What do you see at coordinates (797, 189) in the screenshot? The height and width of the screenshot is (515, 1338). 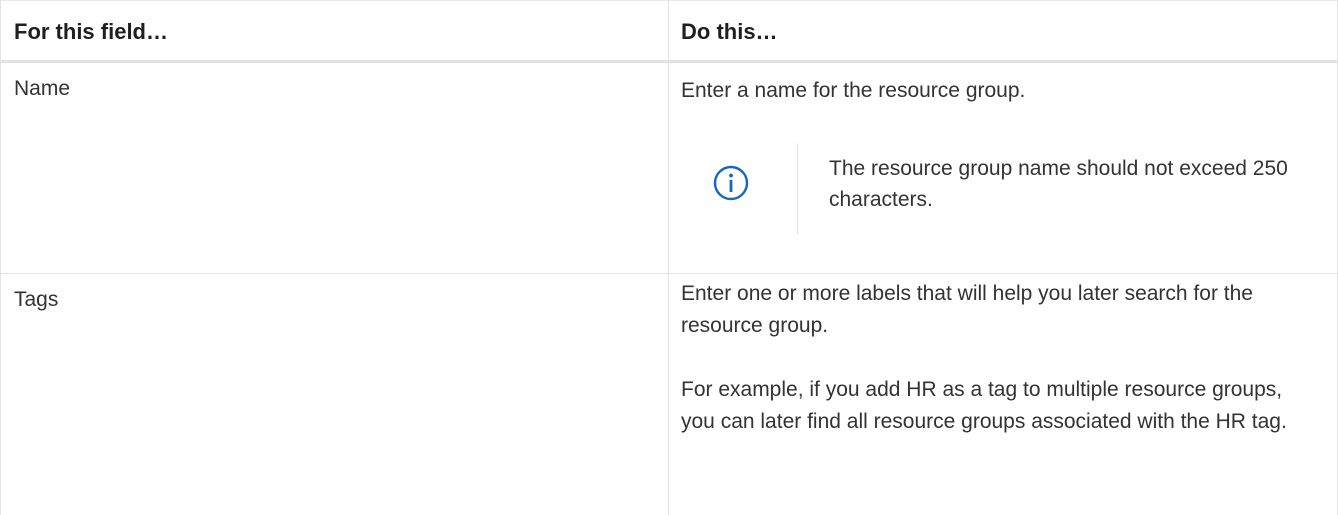 I see `note-divider` at bounding box center [797, 189].